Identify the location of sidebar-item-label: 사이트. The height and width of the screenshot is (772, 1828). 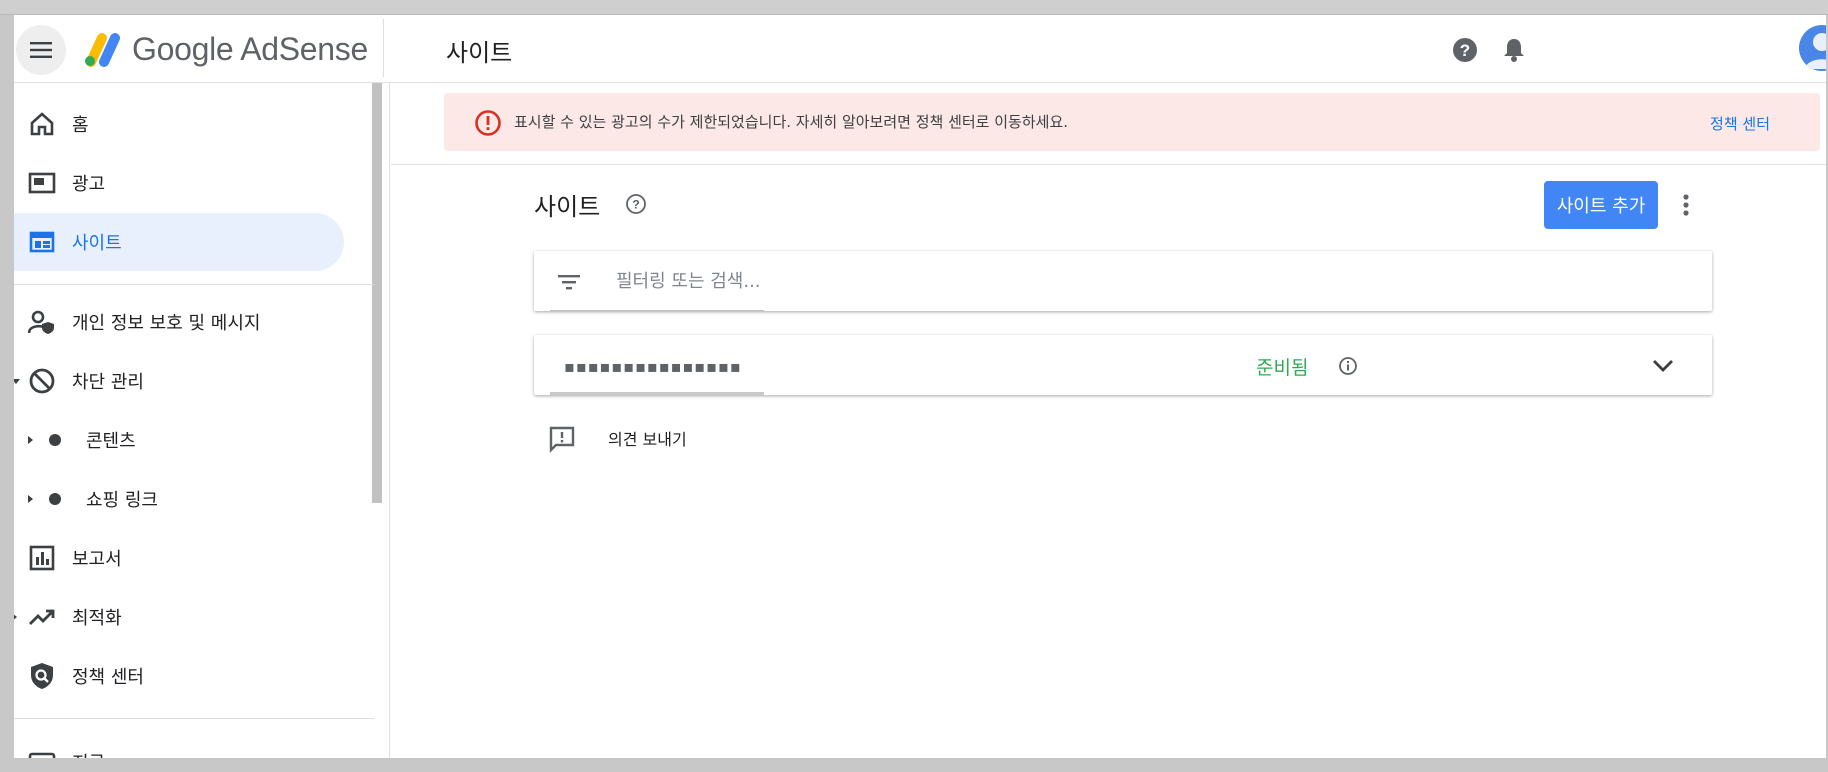
(97, 243).